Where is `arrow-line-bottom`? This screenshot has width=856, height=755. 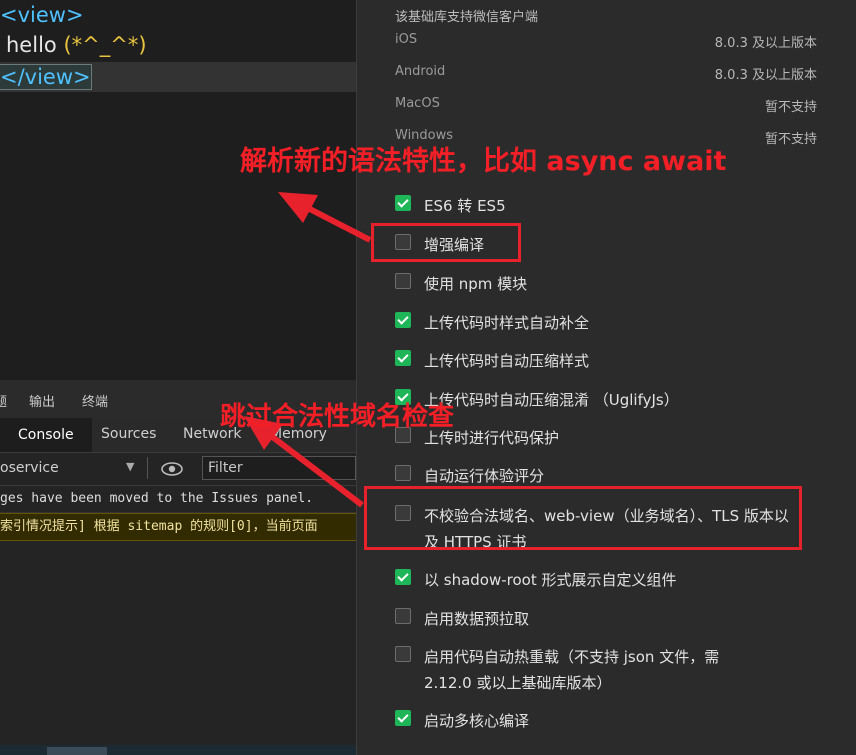
arrow-line-bottom is located at coordinates (314, 468).